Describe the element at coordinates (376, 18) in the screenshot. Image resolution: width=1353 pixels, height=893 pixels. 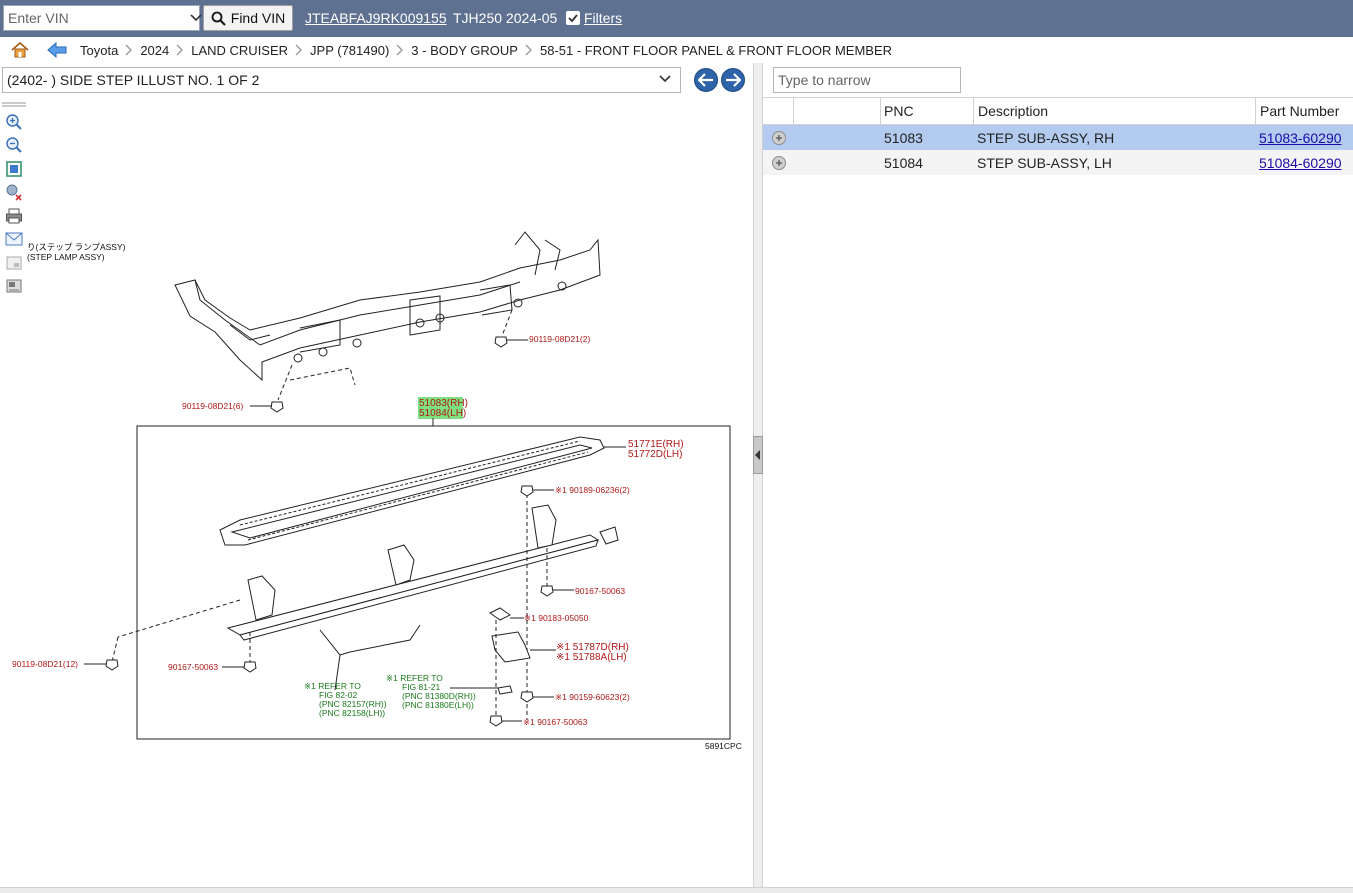
I see `vin-link: JTEABFAJ9RK009155` at that location.